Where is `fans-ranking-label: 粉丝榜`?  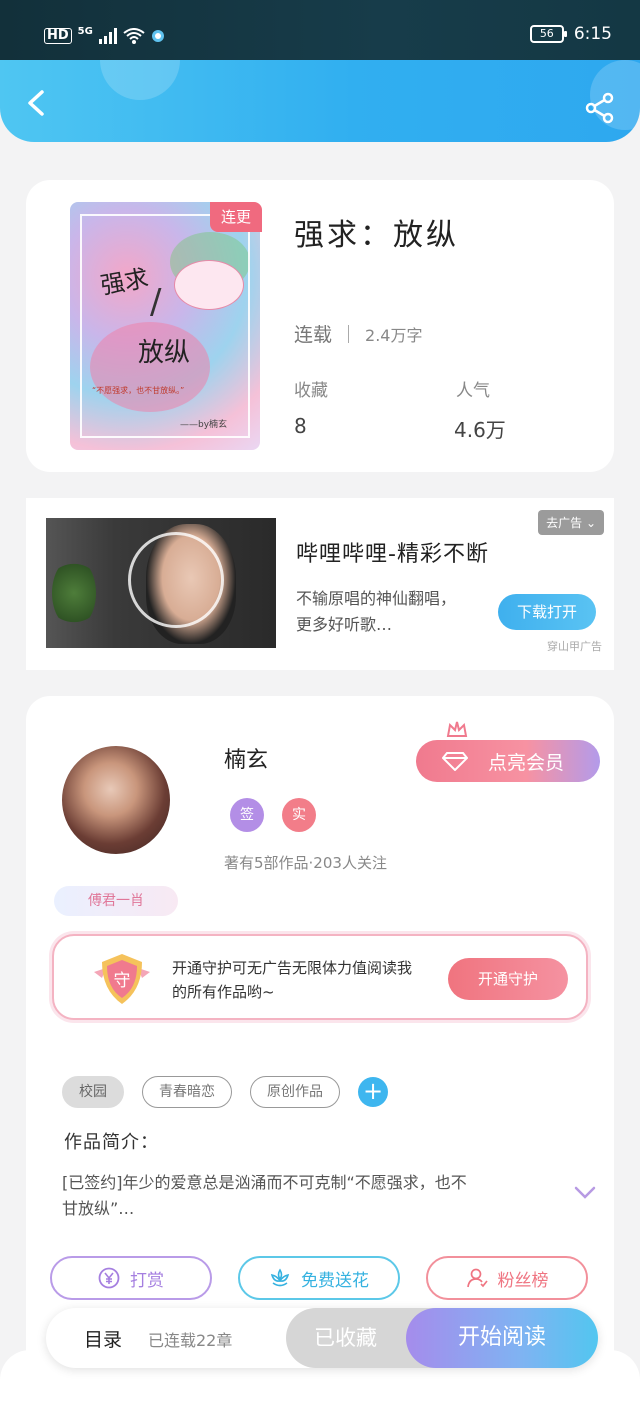 fans-ranking-label: 粉丝榜 is located at coordinates (523, 1280).